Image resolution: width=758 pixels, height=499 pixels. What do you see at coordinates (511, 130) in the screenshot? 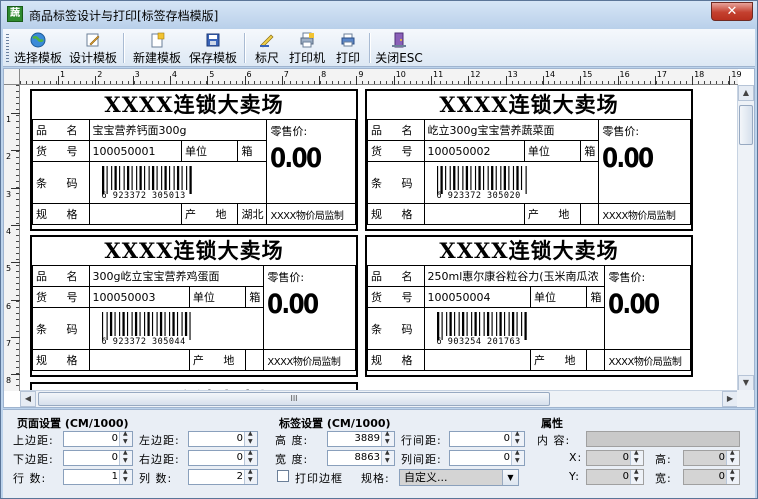
I see `product-name: 屹立300g宝宝营养蔬菜面` at bounding box center [511, 130].